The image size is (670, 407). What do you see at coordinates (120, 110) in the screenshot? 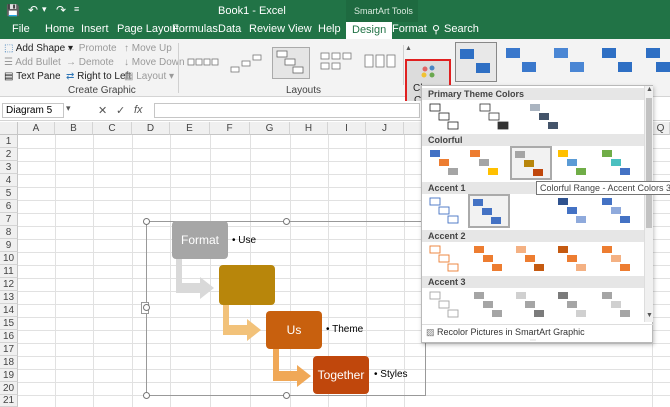
I see `enter-icon: ✓` at bounding box center [120, 110].